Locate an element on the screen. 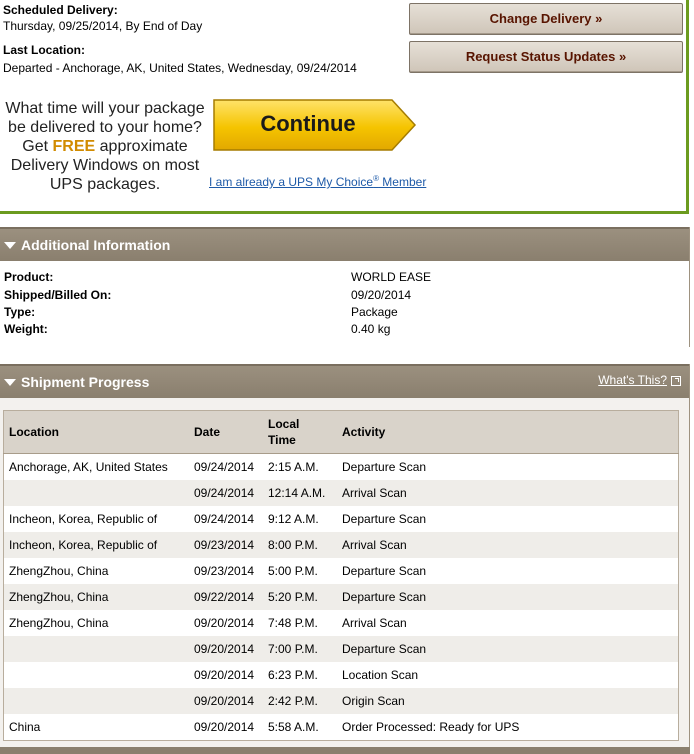 The image size is (694, 754). info-value: 09/20/2014 is located at coordinates (381, 295).